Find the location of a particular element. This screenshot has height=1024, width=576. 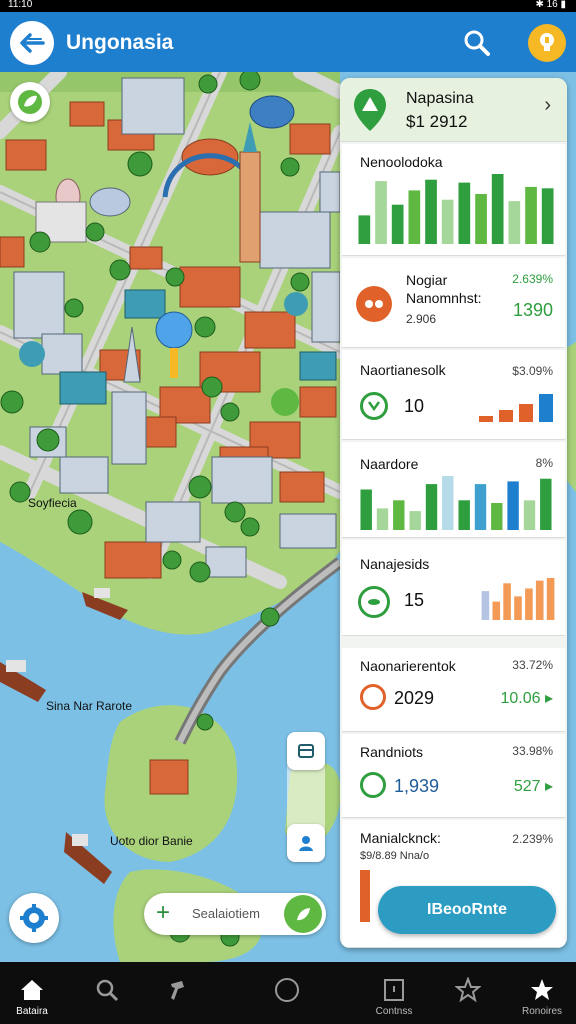

card-title: Randniots is located at coordinates (392, 752).